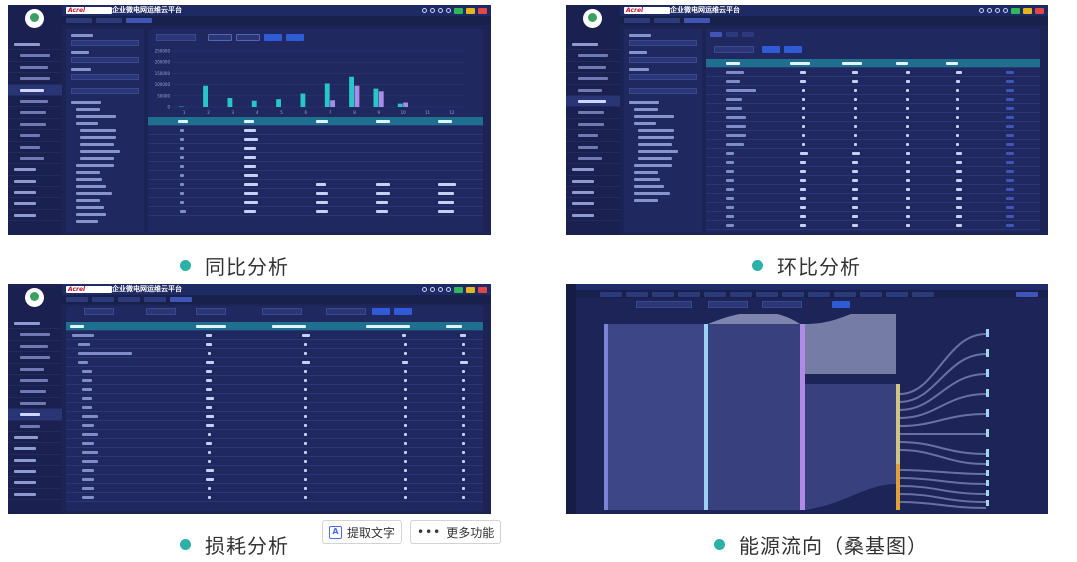 This screenshot has width=1077, height=562. I want to click on tab-month, so click(748, 34).